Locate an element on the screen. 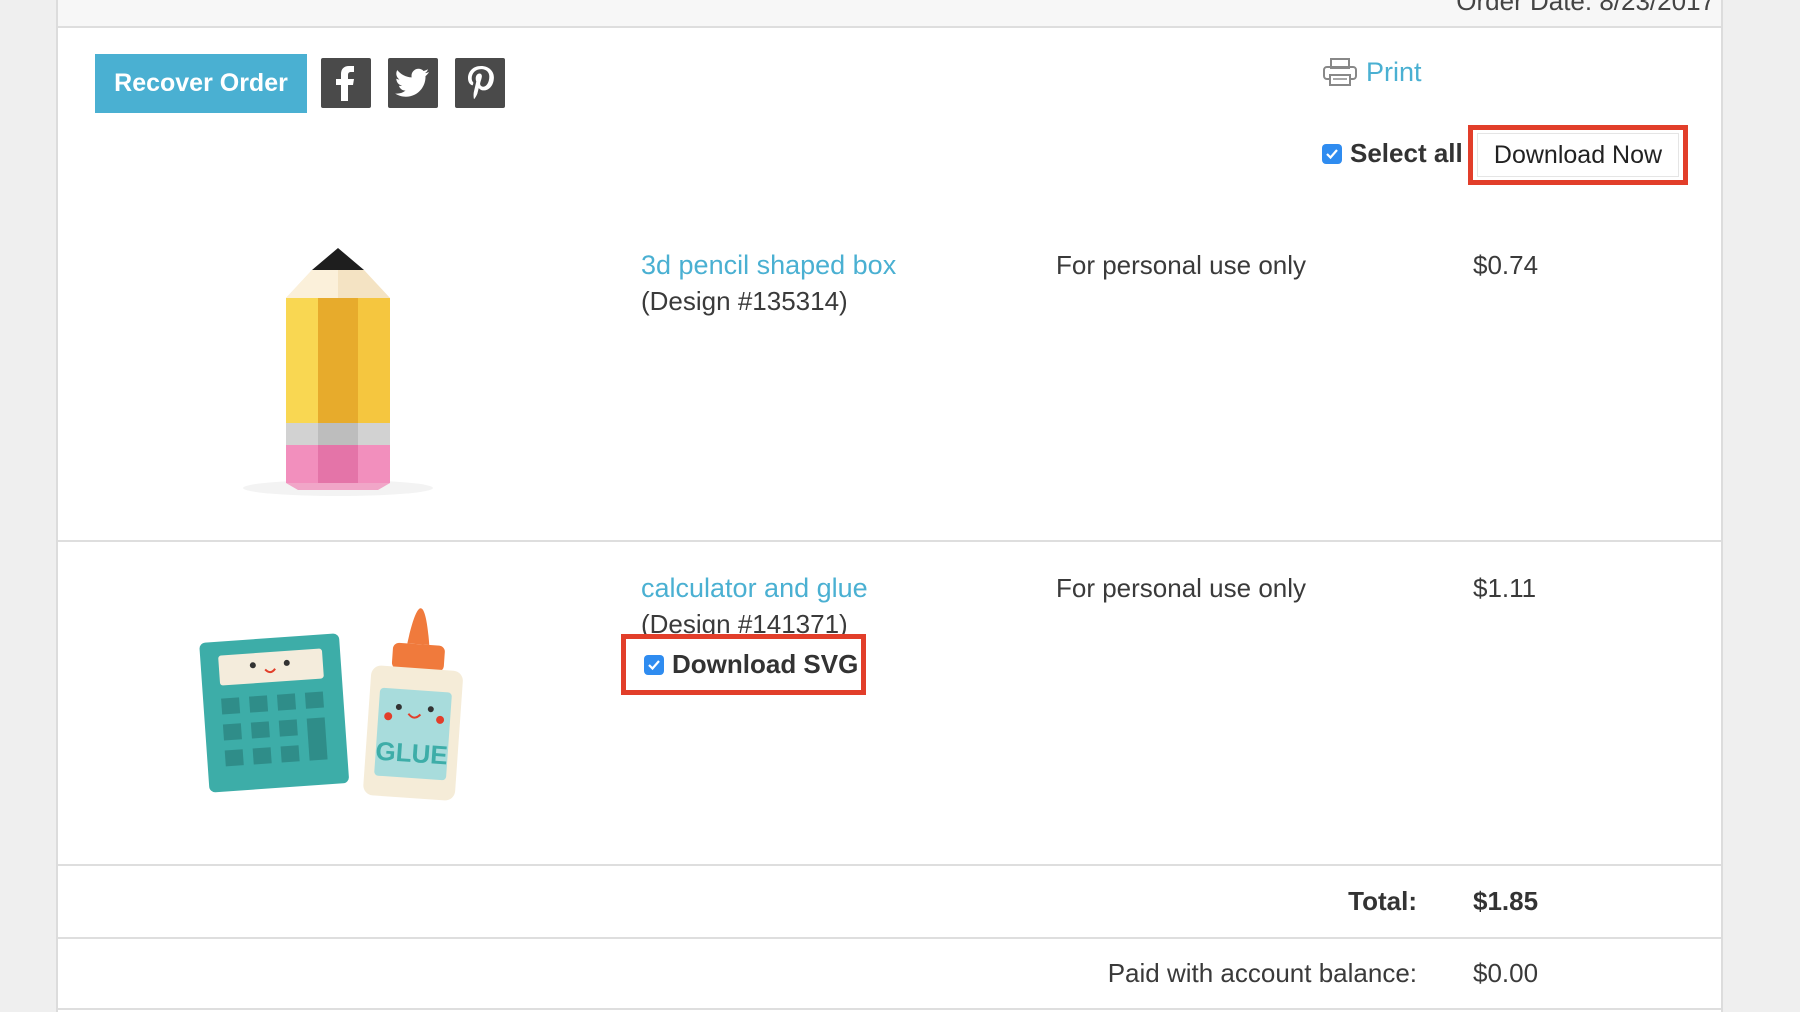 This screenshot has width=1800, height=1012. item-1-design-number: (Design #135314) is located at coordinates (744, 301).